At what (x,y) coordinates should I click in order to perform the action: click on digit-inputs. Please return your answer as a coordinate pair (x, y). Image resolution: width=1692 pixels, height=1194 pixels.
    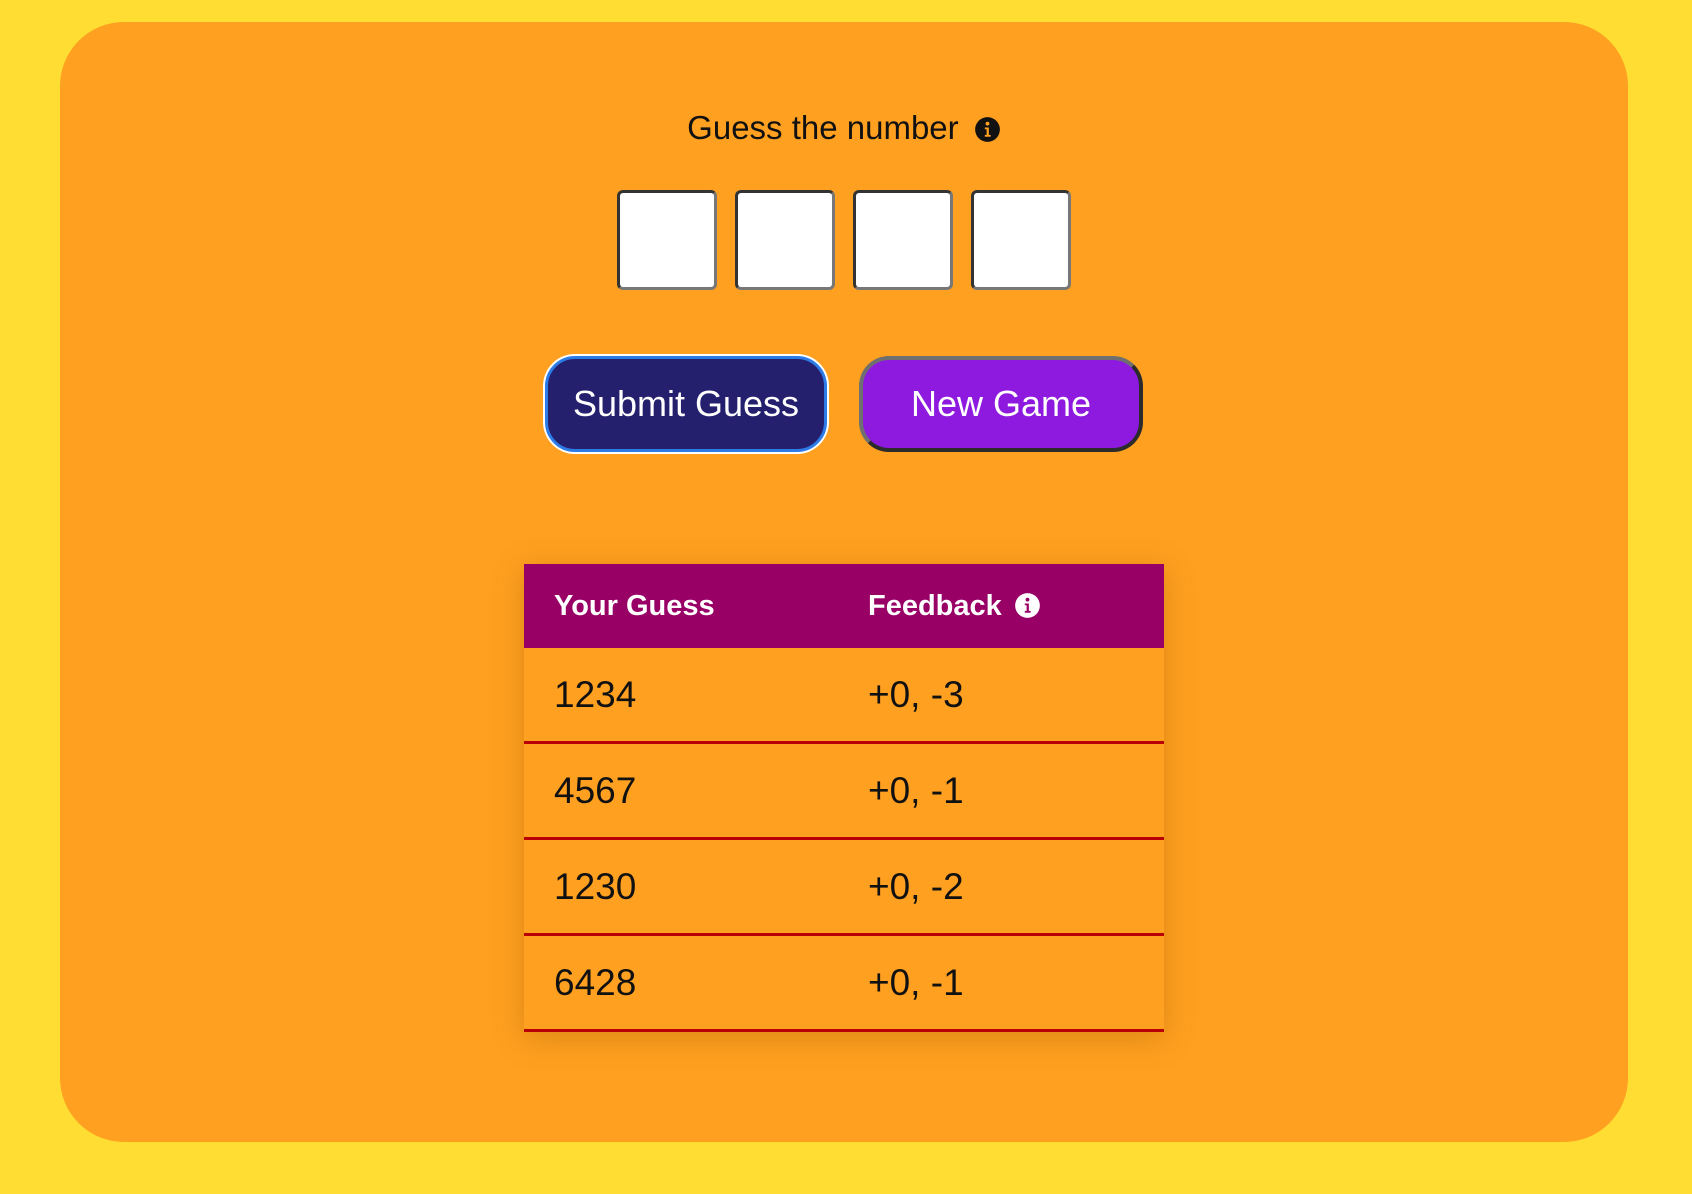
    Looking at the image, I should click on (844, 240).